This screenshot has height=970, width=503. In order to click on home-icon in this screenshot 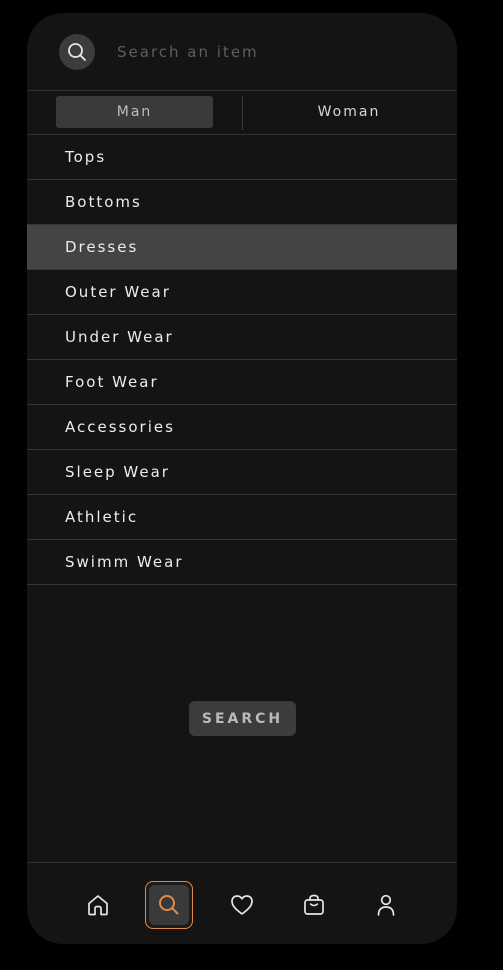, I will do `click(98, 905)`.